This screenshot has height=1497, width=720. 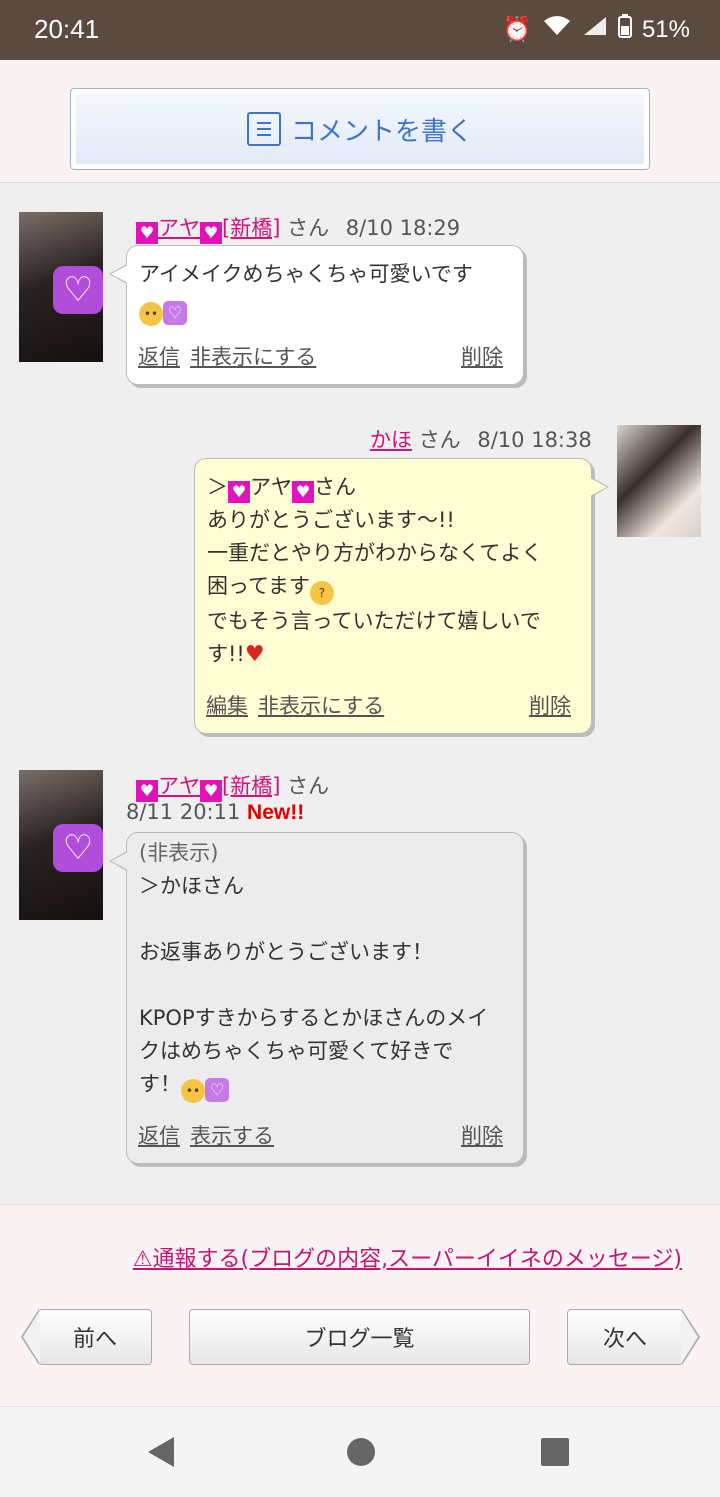 I want to click on show-link: 表示する, so click(x=232, y=1136).